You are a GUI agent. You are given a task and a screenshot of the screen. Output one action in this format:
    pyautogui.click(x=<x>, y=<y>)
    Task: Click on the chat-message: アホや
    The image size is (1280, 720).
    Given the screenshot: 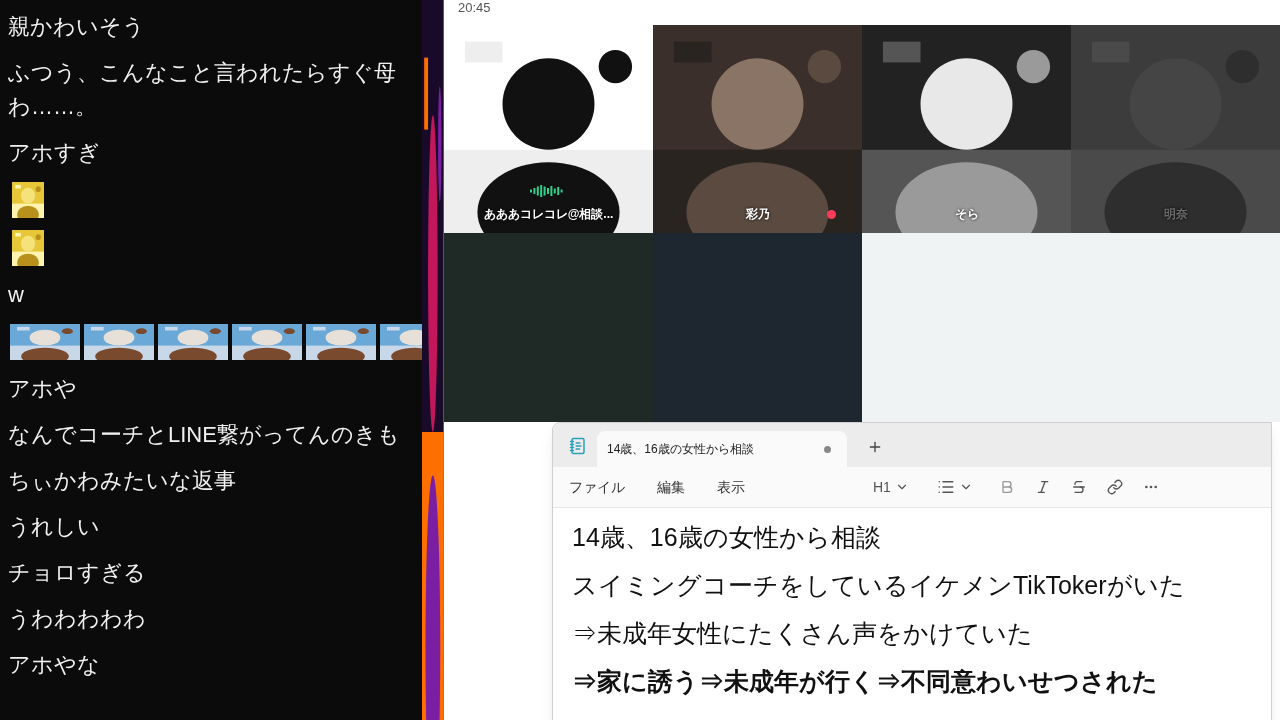 What is the action you would take?
    pyautogui.click(x=43, y=389)
    